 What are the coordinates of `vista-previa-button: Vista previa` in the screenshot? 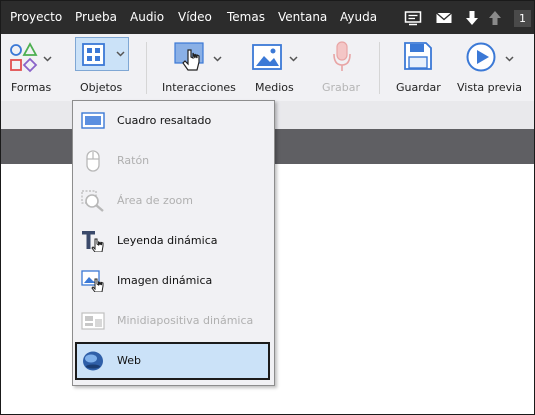 It's located at (492, 67).